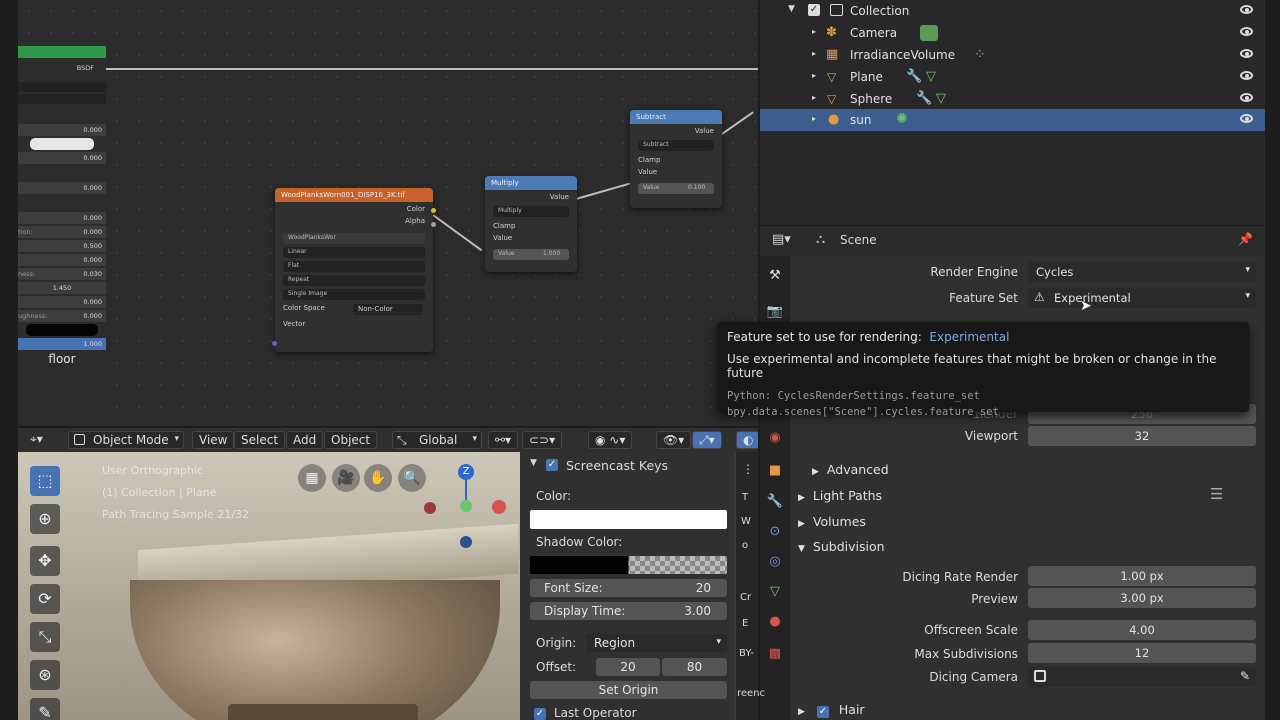 The image size is (1280, 720). Describe the element at coordinates (531, 254) in the screenshot. I see `value-field: Value 1.000` at that location.